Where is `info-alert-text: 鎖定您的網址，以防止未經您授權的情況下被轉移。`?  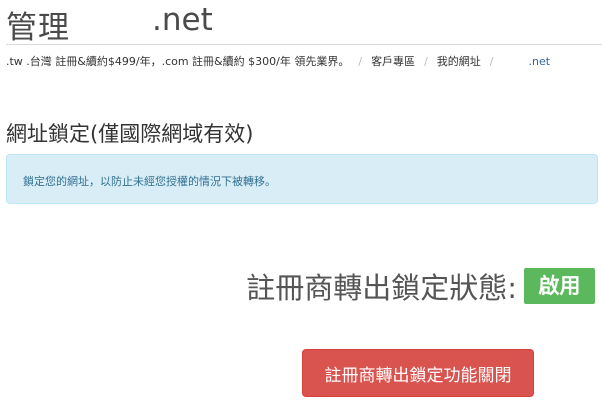
info-alert-text: 鎖定您的網址，以防止未經您授權的情況下被轉移。 is located at coordinates (149, 181).